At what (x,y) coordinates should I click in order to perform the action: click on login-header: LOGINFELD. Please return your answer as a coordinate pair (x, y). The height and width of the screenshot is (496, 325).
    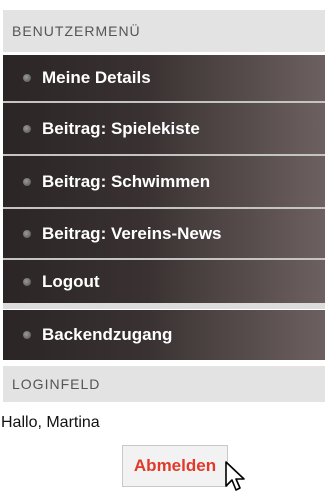
    Looking at the image, I should click on (164, 384).